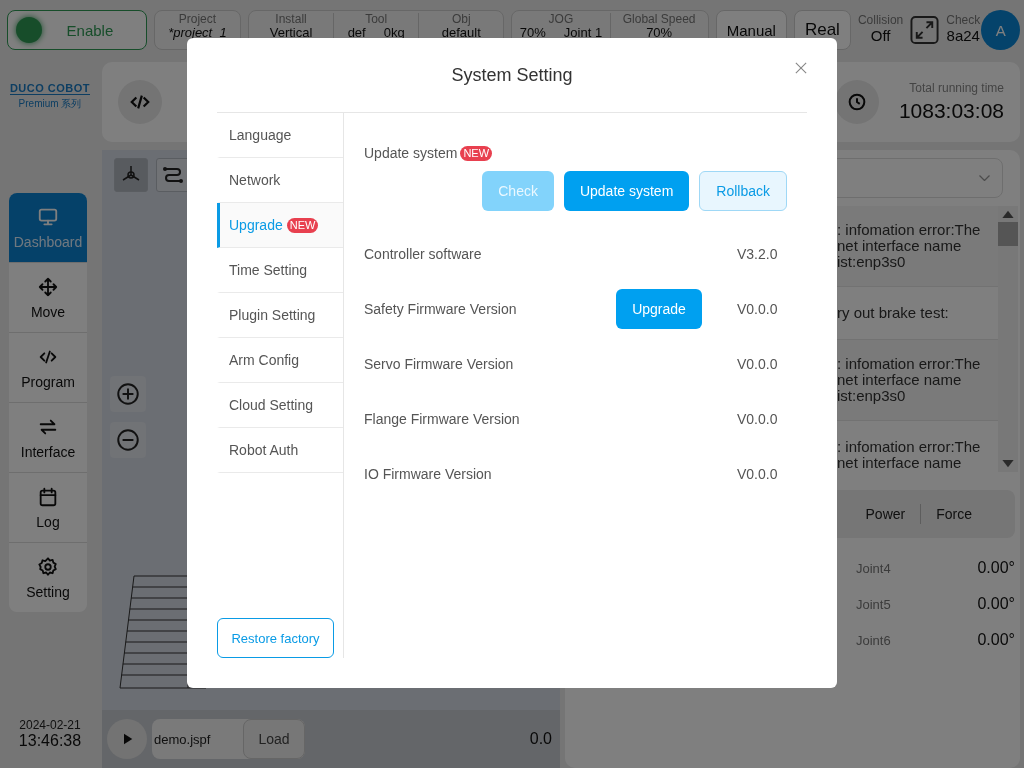 The height and width of the screenshot is (768, 1024). I want to click on nav-item: Move, so click(48, 297).